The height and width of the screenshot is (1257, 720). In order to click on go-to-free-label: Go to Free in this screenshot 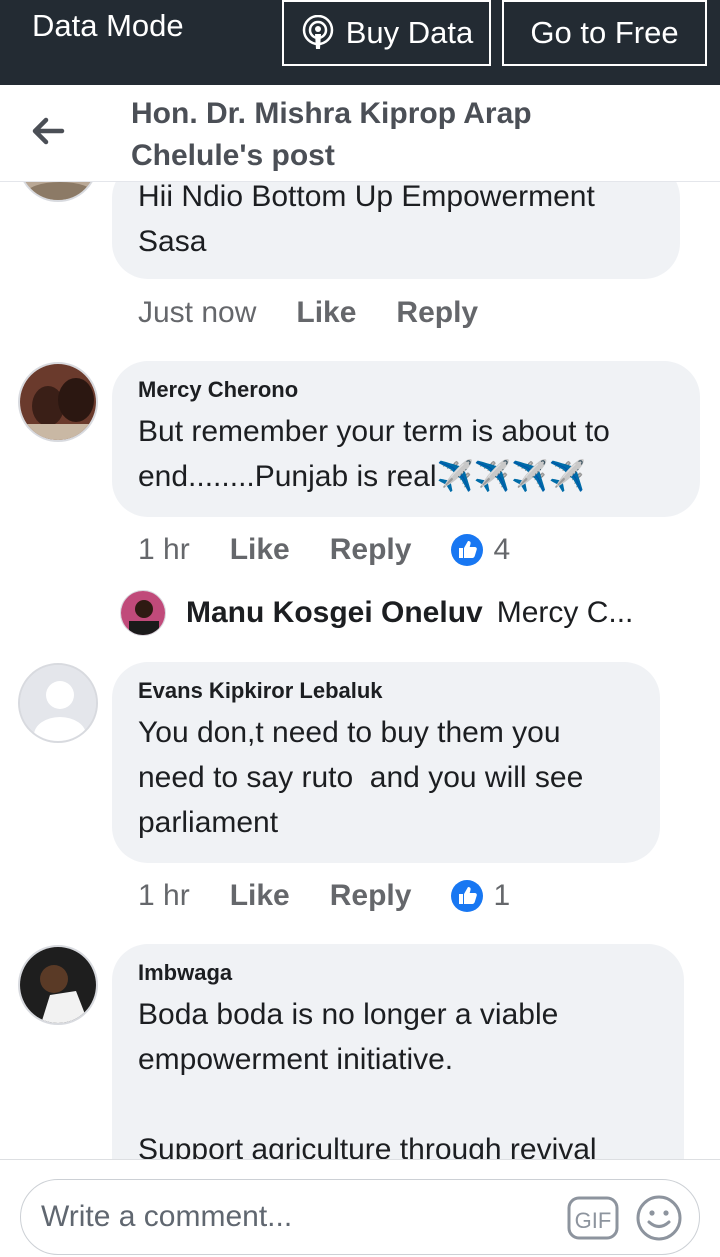, I will do `click(604, 32)`.